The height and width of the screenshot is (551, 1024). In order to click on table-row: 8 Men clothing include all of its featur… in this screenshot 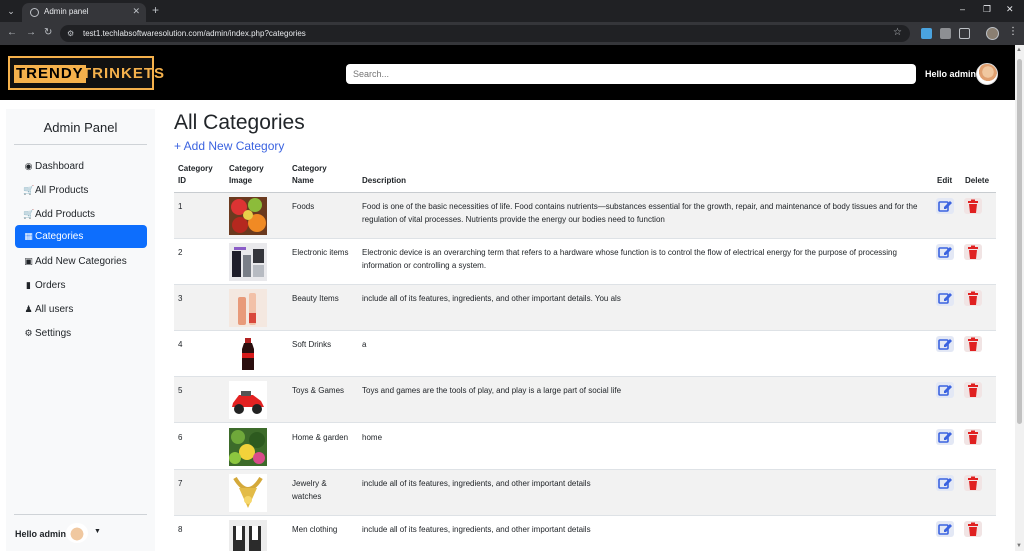, I will do `click(585, 533)`.